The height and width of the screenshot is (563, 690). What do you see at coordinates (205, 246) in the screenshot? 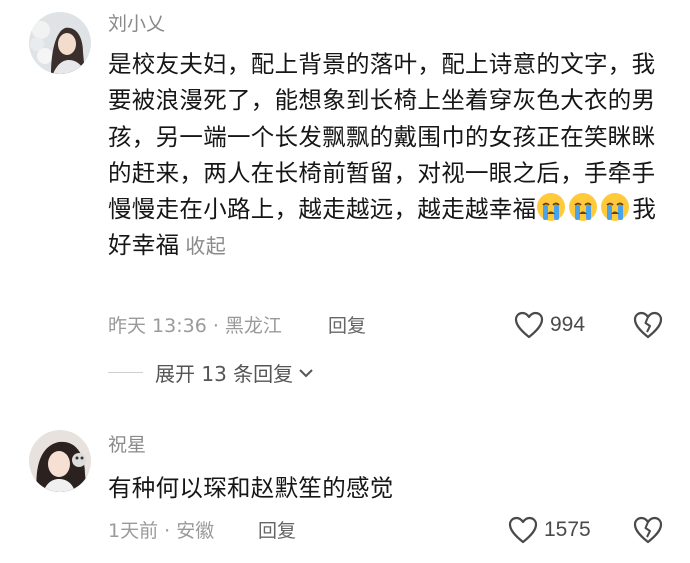
I see `collapse-button: 收起` at bounding box center [205, 246].